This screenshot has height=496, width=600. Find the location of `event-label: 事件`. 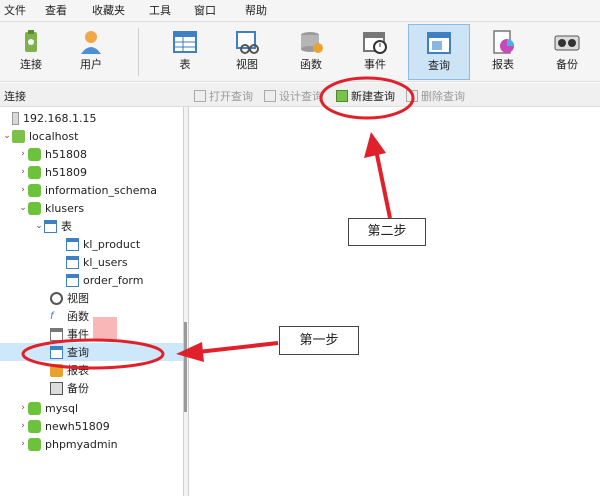

event-label: 事件 is located at coordinates (375, 64).